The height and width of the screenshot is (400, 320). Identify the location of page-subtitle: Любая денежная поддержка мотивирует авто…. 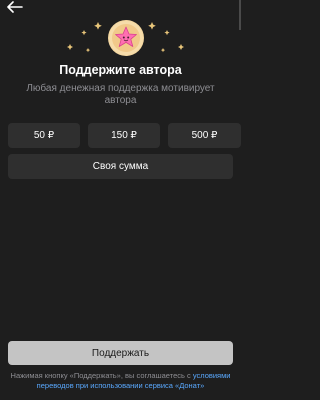
(120, 94).